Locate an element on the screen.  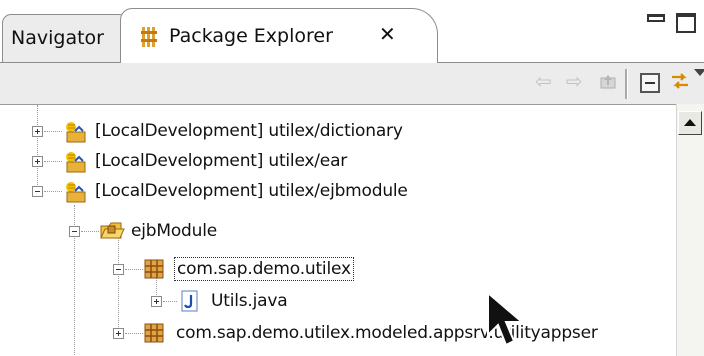
mouse-pointer-icon is located at coordinates (506, 319).